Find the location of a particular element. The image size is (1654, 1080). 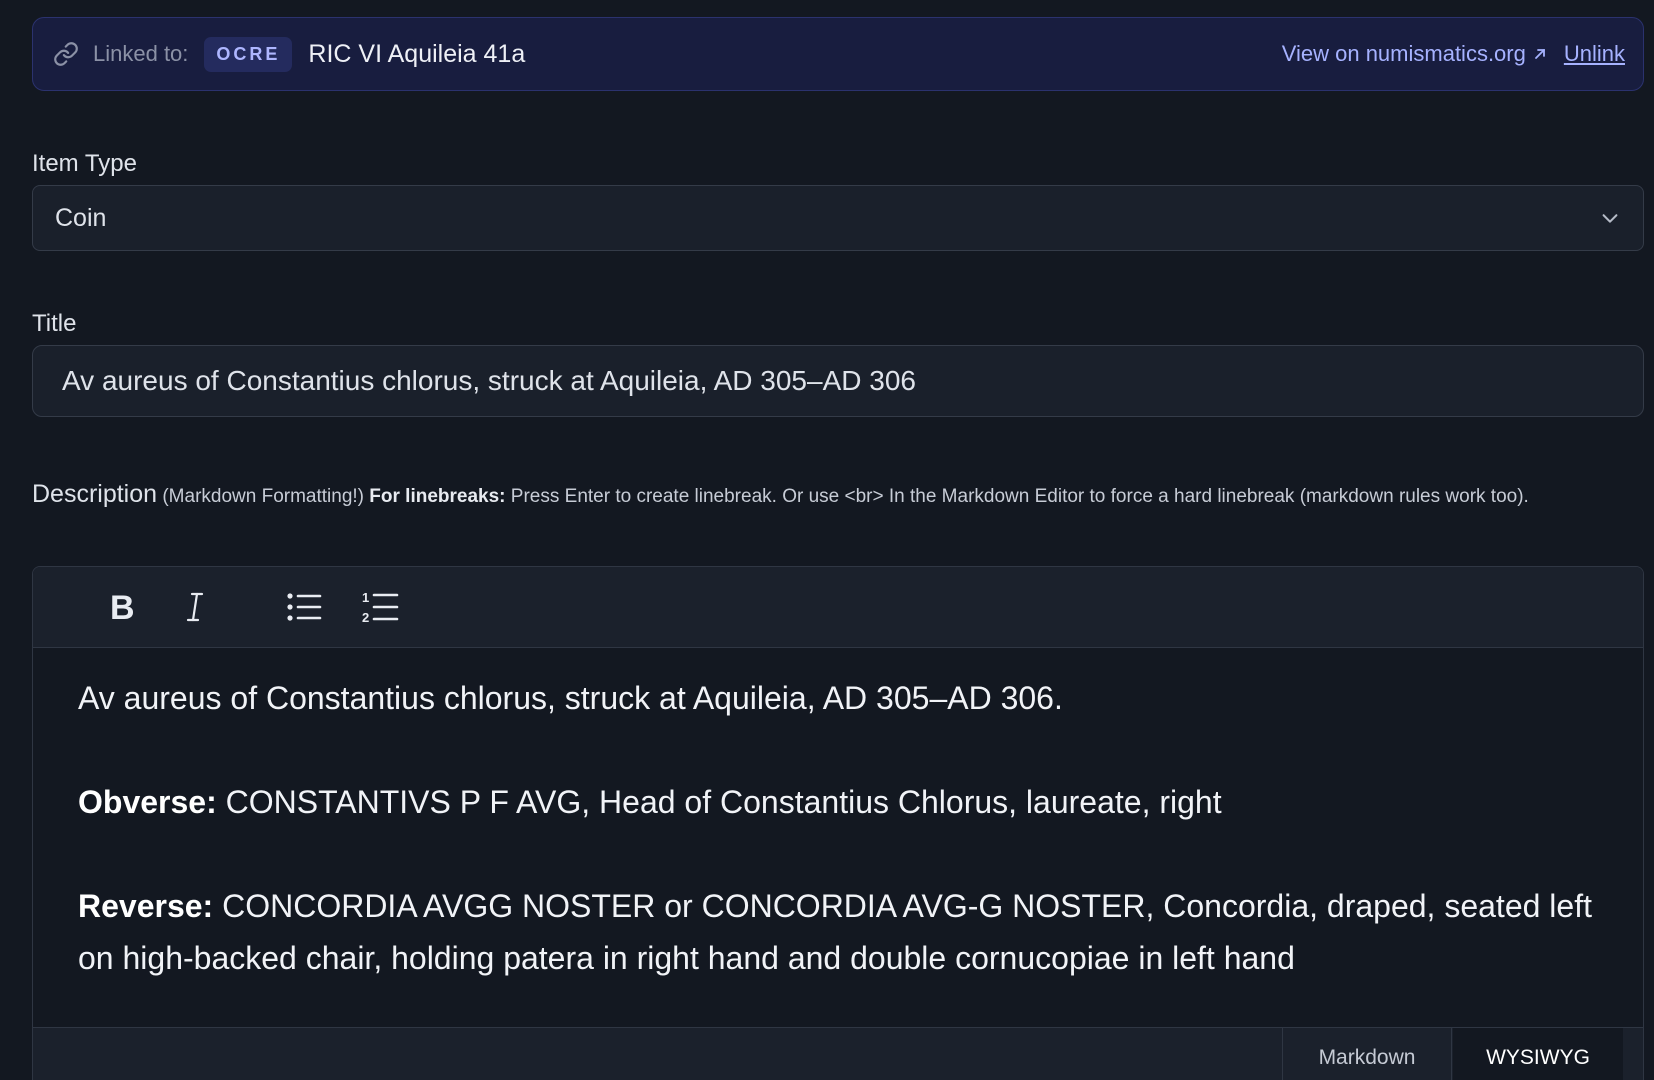

linked-to-label: Linked to: is located at coordinates (141, 53).